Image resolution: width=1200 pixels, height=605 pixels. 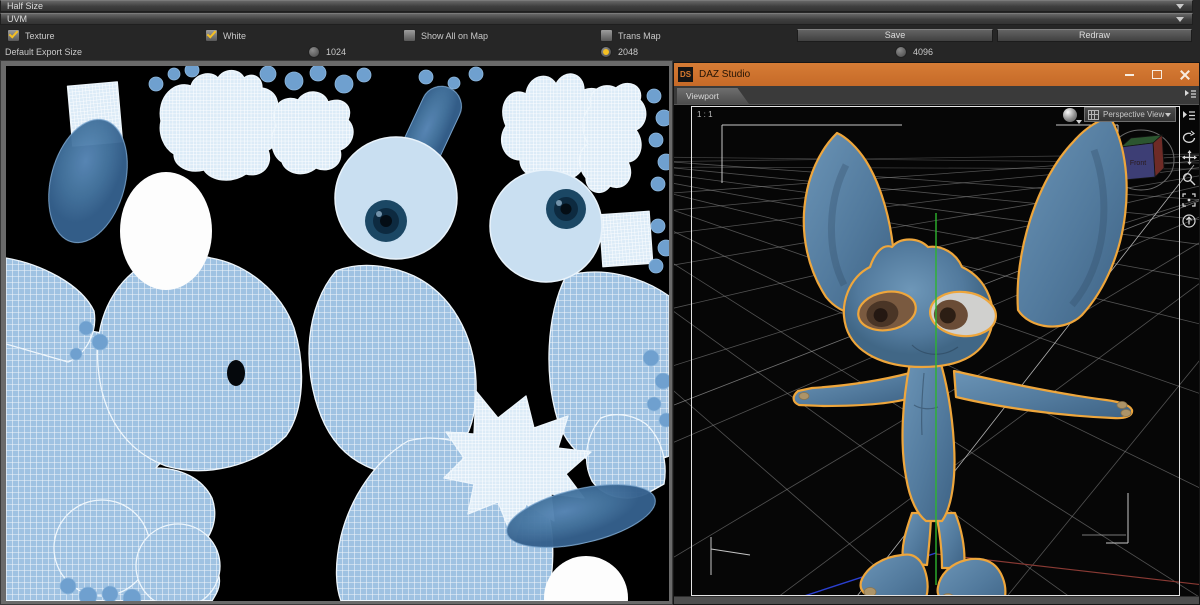 I want to click on white-checkbox-item: White, so click(x=225, y=35).